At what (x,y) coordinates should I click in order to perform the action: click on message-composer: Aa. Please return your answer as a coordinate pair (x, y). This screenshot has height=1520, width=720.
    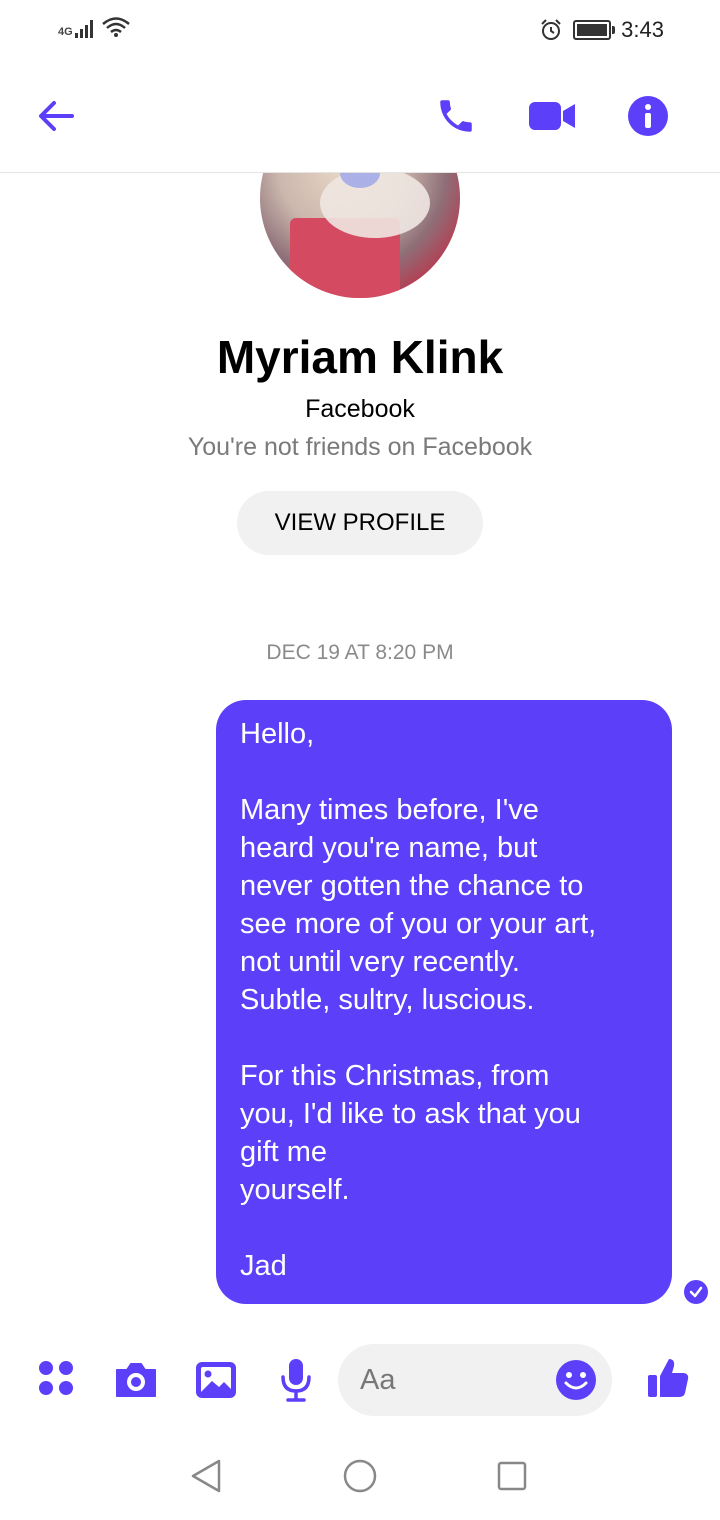
    Looking at the image, I should click on (360, 1380).